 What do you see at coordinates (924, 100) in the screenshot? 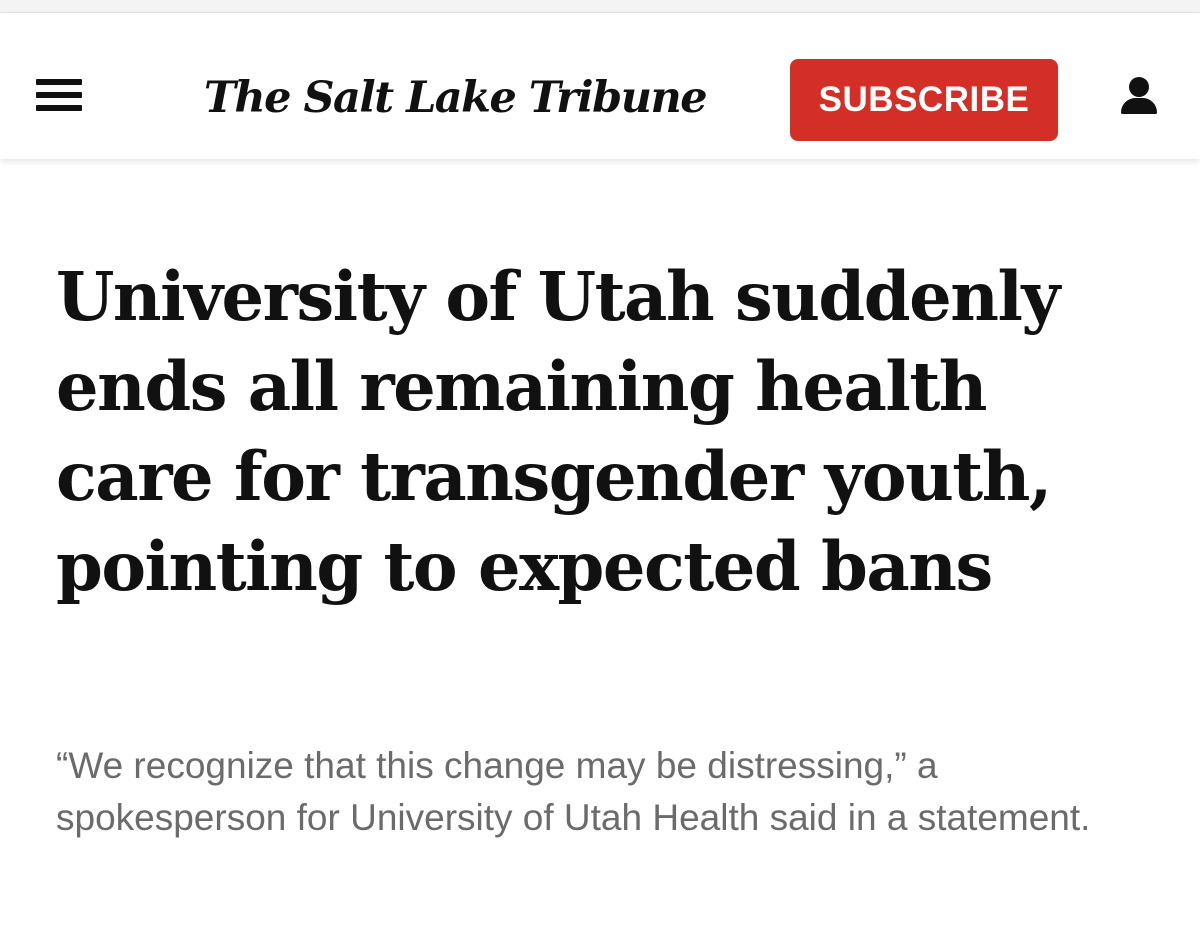
I see `subscribe-button: SUBSCRIBE` at bounding box center [924, 100].